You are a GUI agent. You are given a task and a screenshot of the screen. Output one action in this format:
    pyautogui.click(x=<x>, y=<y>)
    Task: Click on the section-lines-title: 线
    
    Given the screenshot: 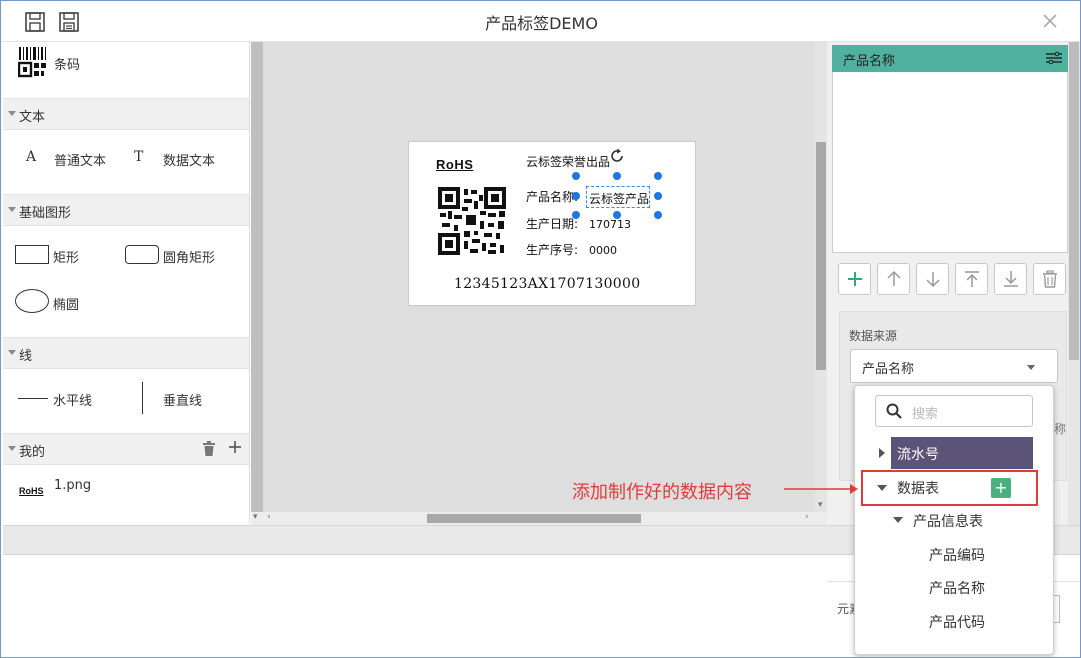 What is the action you would take?
    pyautogui.click(x=26, y=356)
    